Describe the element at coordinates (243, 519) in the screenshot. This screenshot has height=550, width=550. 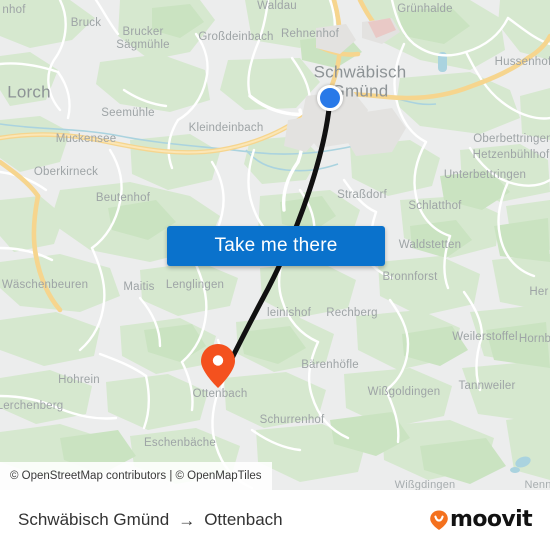
I see `route-destination-label: Ottenbach` at that location.